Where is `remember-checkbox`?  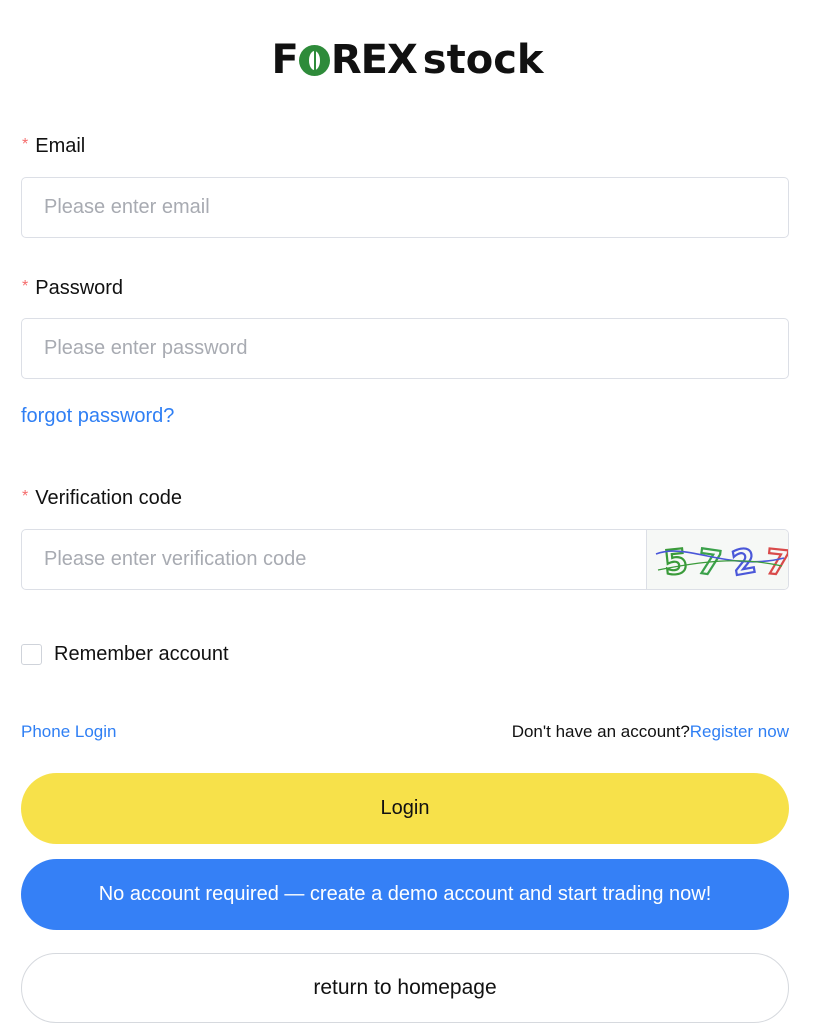
remember-checkbox is located at coordinates (31, 654).